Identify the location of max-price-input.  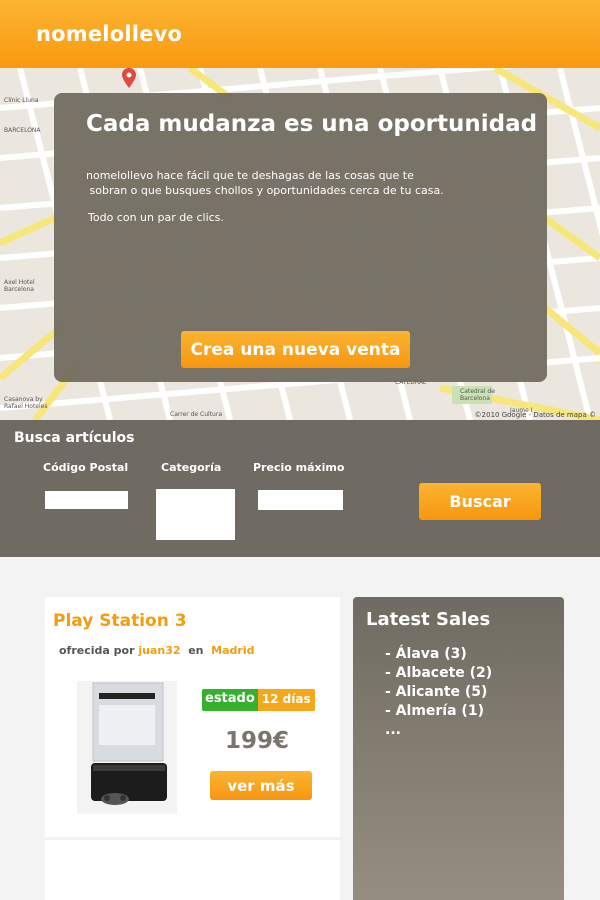
(300, 500).